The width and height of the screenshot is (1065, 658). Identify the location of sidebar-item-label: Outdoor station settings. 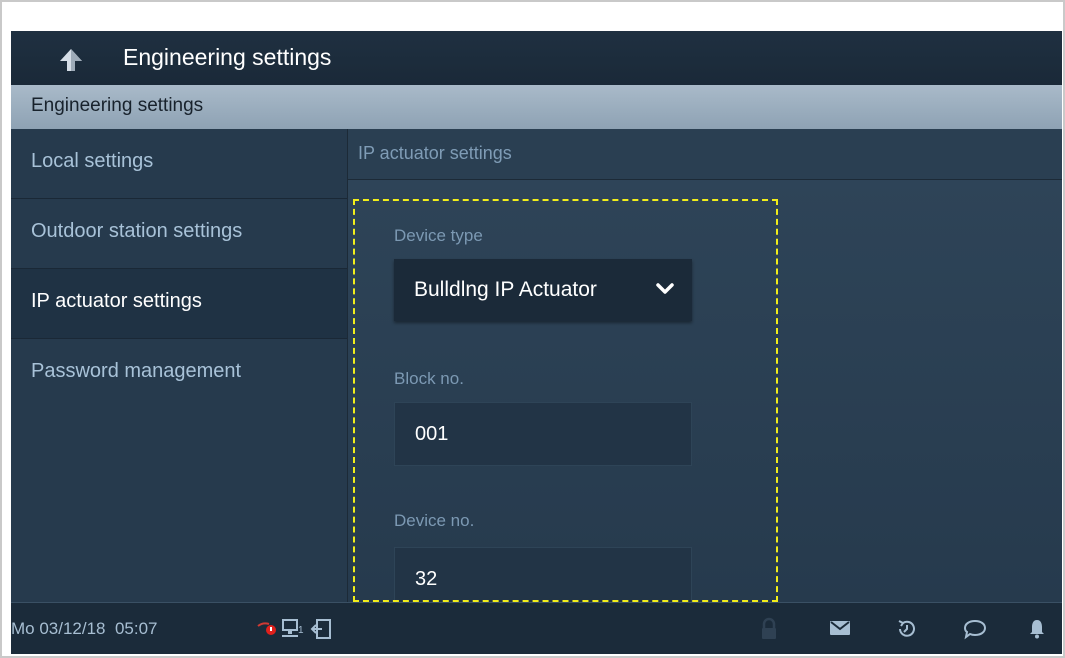
(137, 231).